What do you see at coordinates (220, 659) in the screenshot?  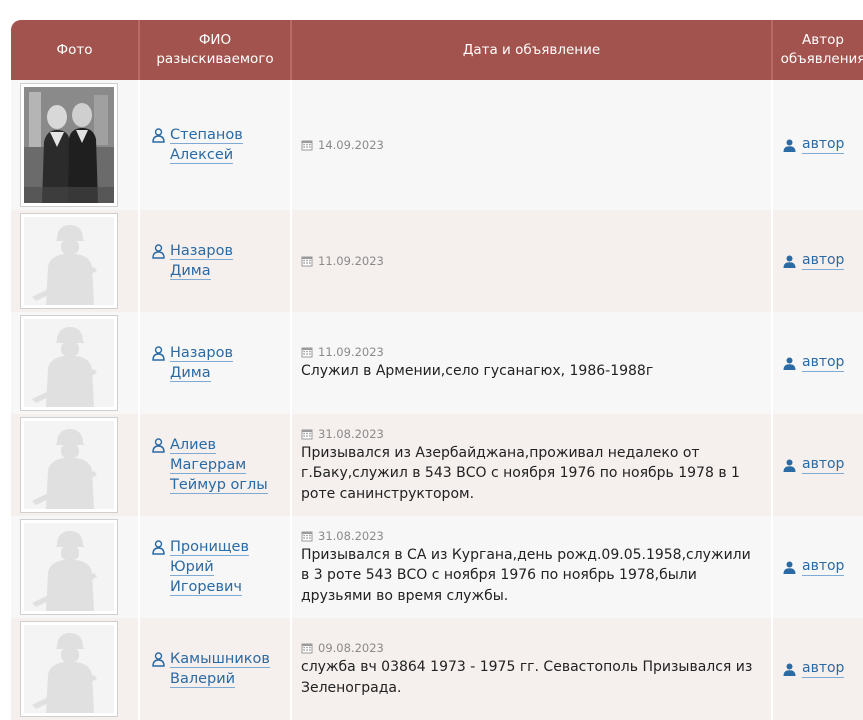 I see `person-name-line-1: Камышников` at bounding box center [220, 659].